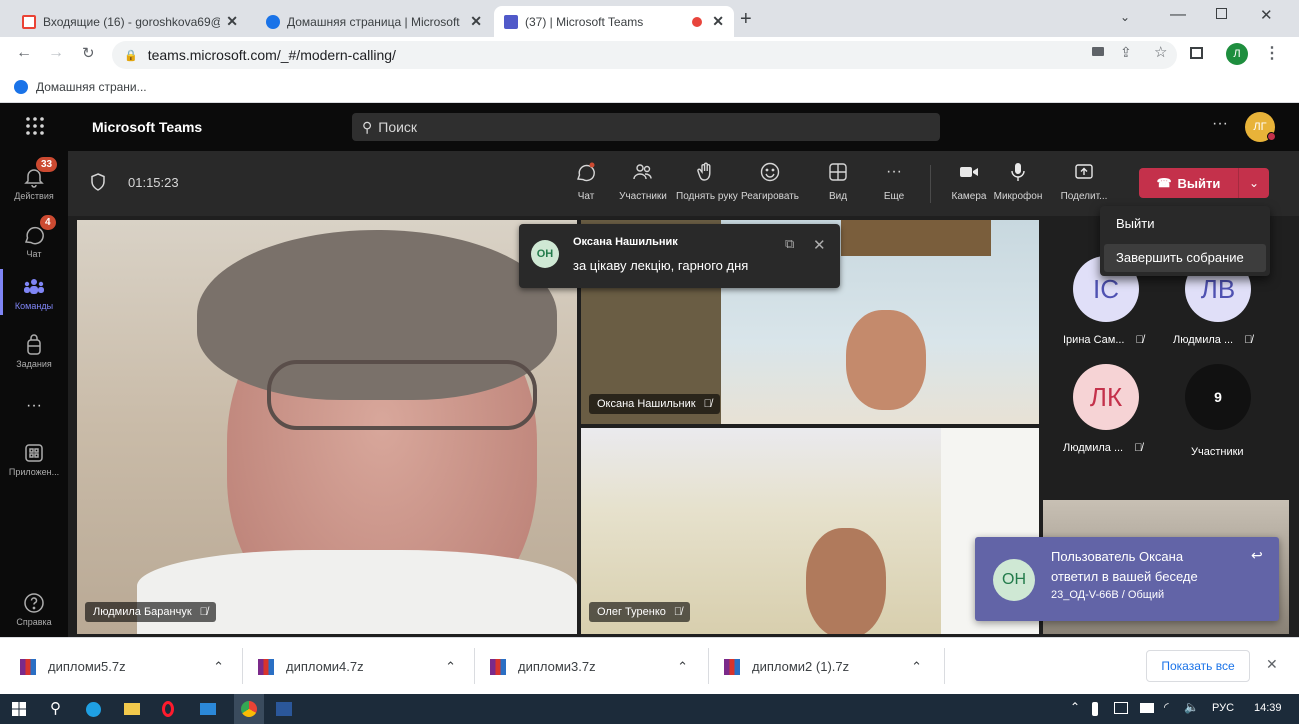 This screenshot has width=1299, height=724. Describe the element at coordinates (1268, 708) in the screenshot. I see `clock: 14:39` at that location.